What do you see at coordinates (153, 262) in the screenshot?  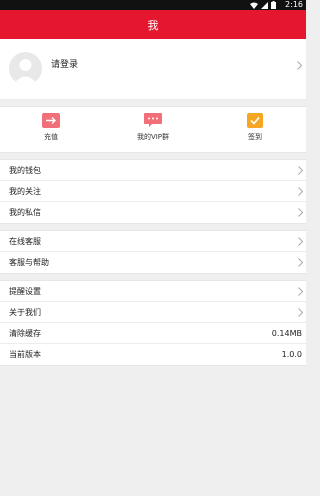 I see `list-item-help: 客服与帮助` at bounding box center [153, 262].